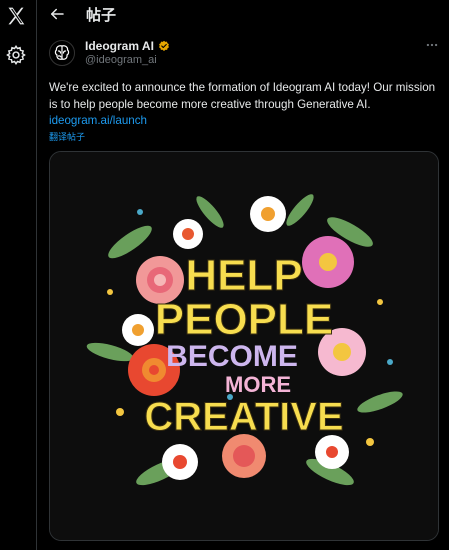 The width and height of the screenshot is (449, 550). I want to click on verified-badge-icon, so click(163, 45).